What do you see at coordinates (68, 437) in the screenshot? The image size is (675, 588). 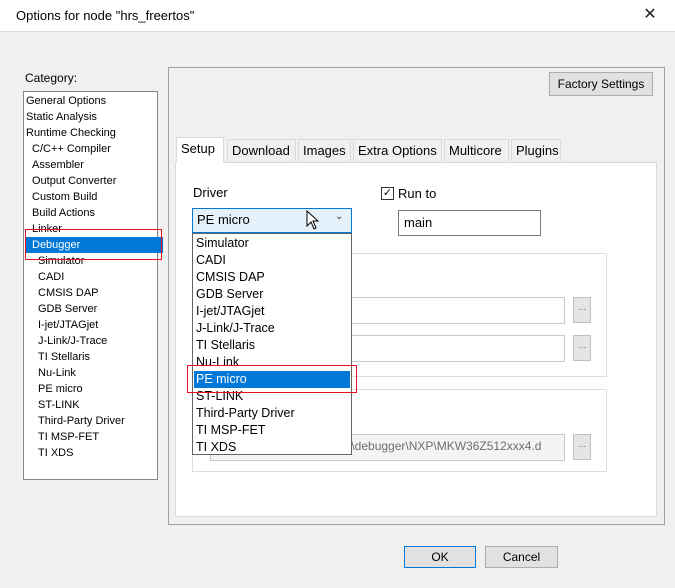 I see `category-item: TI MSP-FET` at bounding box center [68, 437].